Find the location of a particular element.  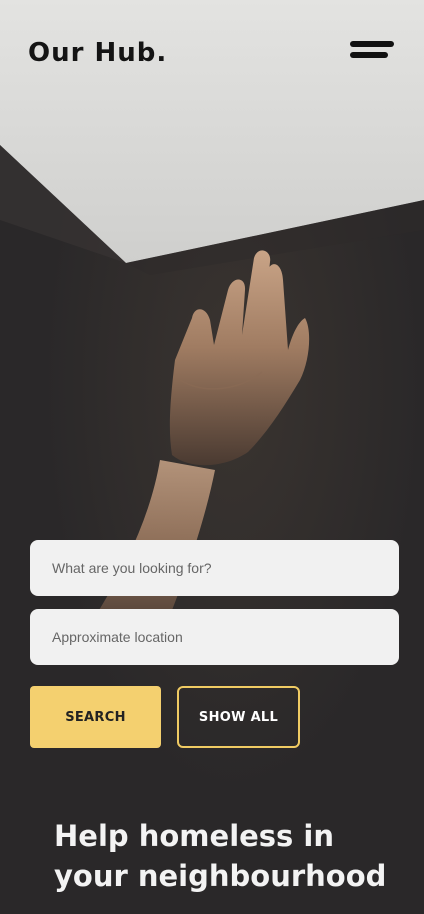

search-query-input is located at coordinates (214, 568).